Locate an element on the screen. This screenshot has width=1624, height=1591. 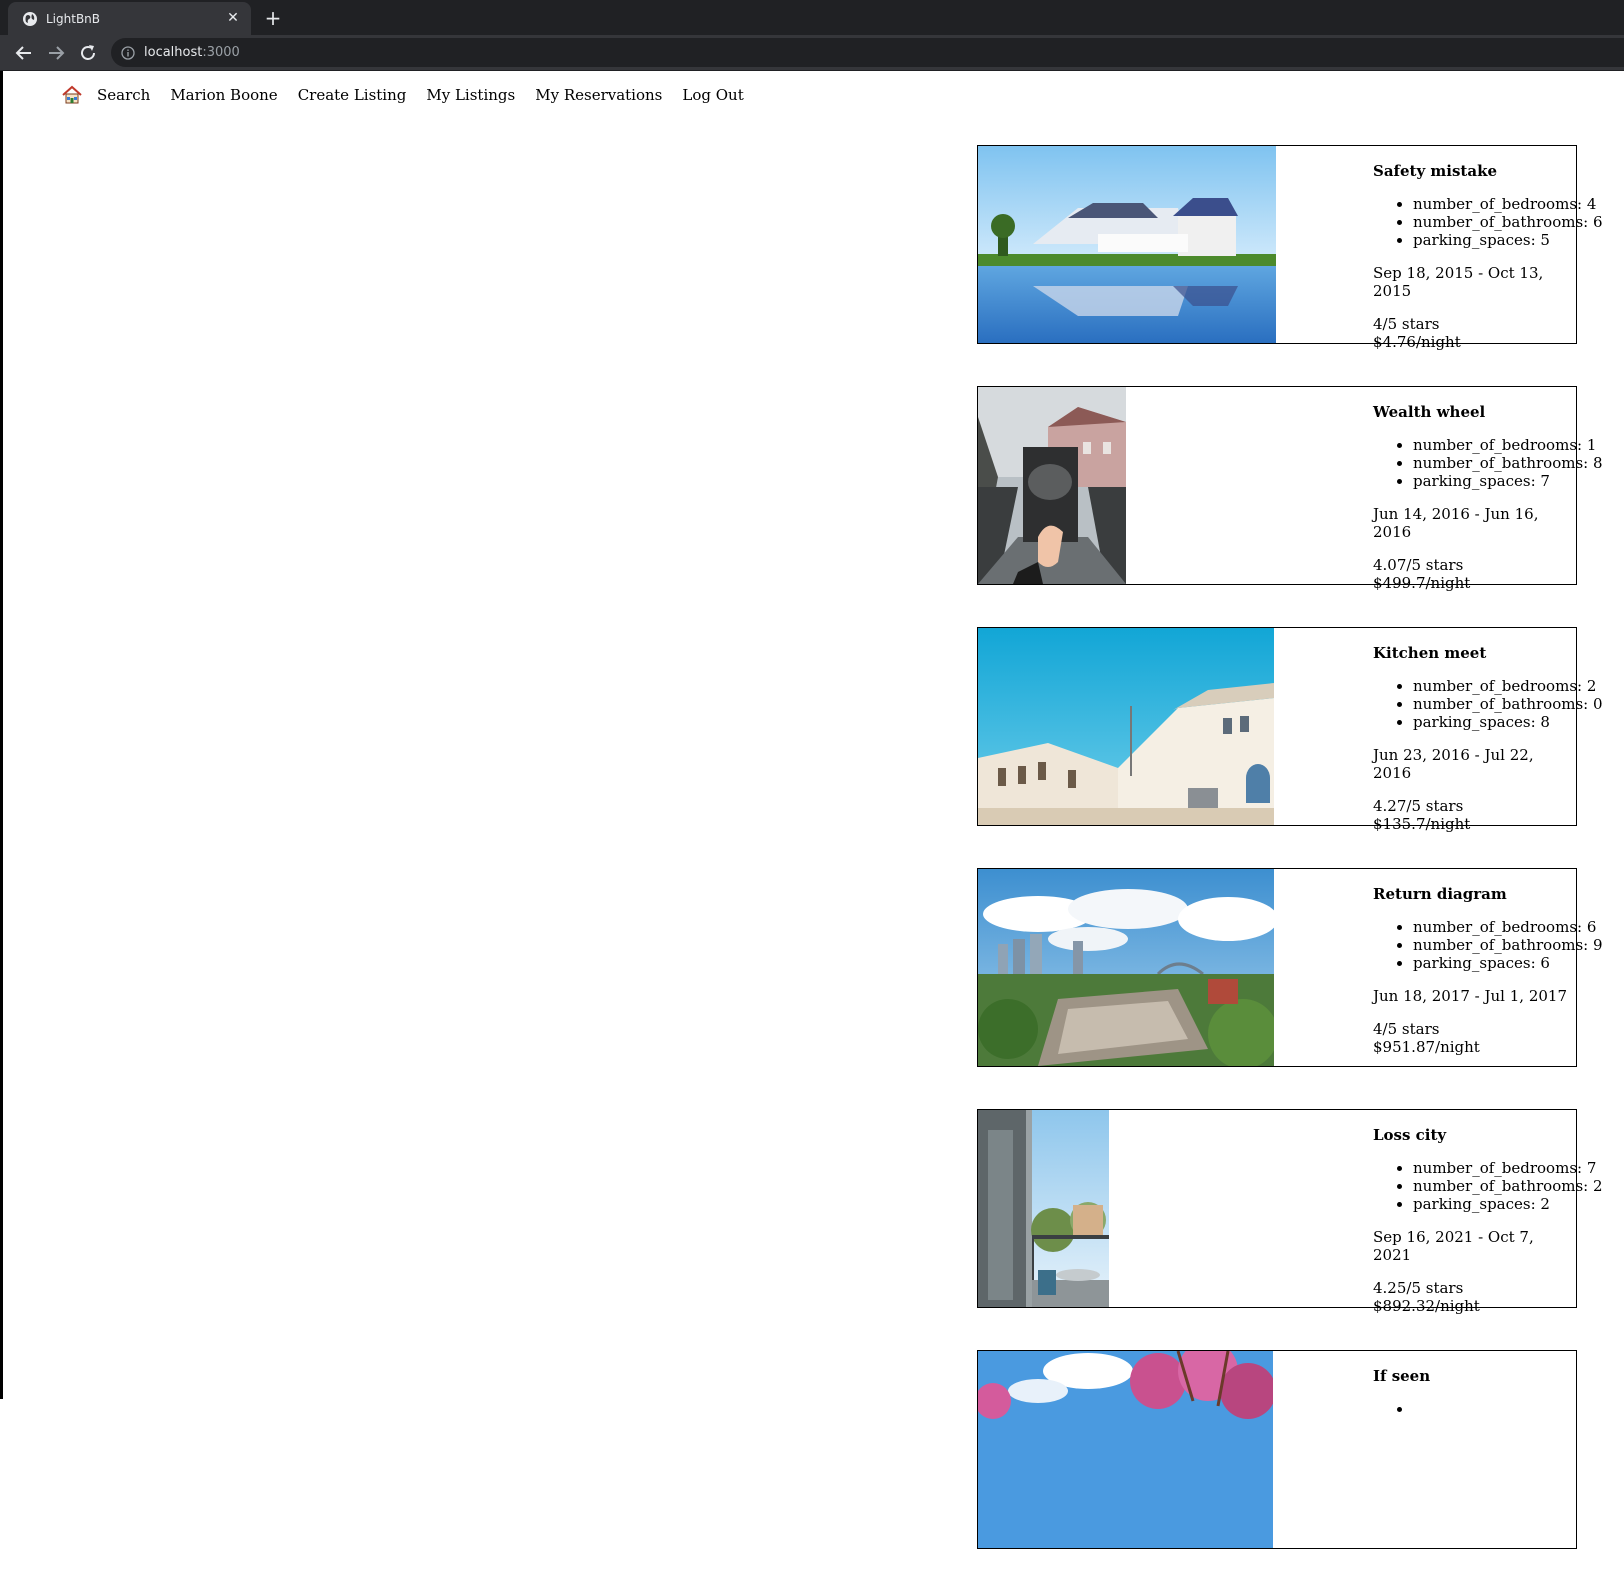
bathrooms-count: number_of_bathrooms: 2 is located at coordinates (1508, 1186).